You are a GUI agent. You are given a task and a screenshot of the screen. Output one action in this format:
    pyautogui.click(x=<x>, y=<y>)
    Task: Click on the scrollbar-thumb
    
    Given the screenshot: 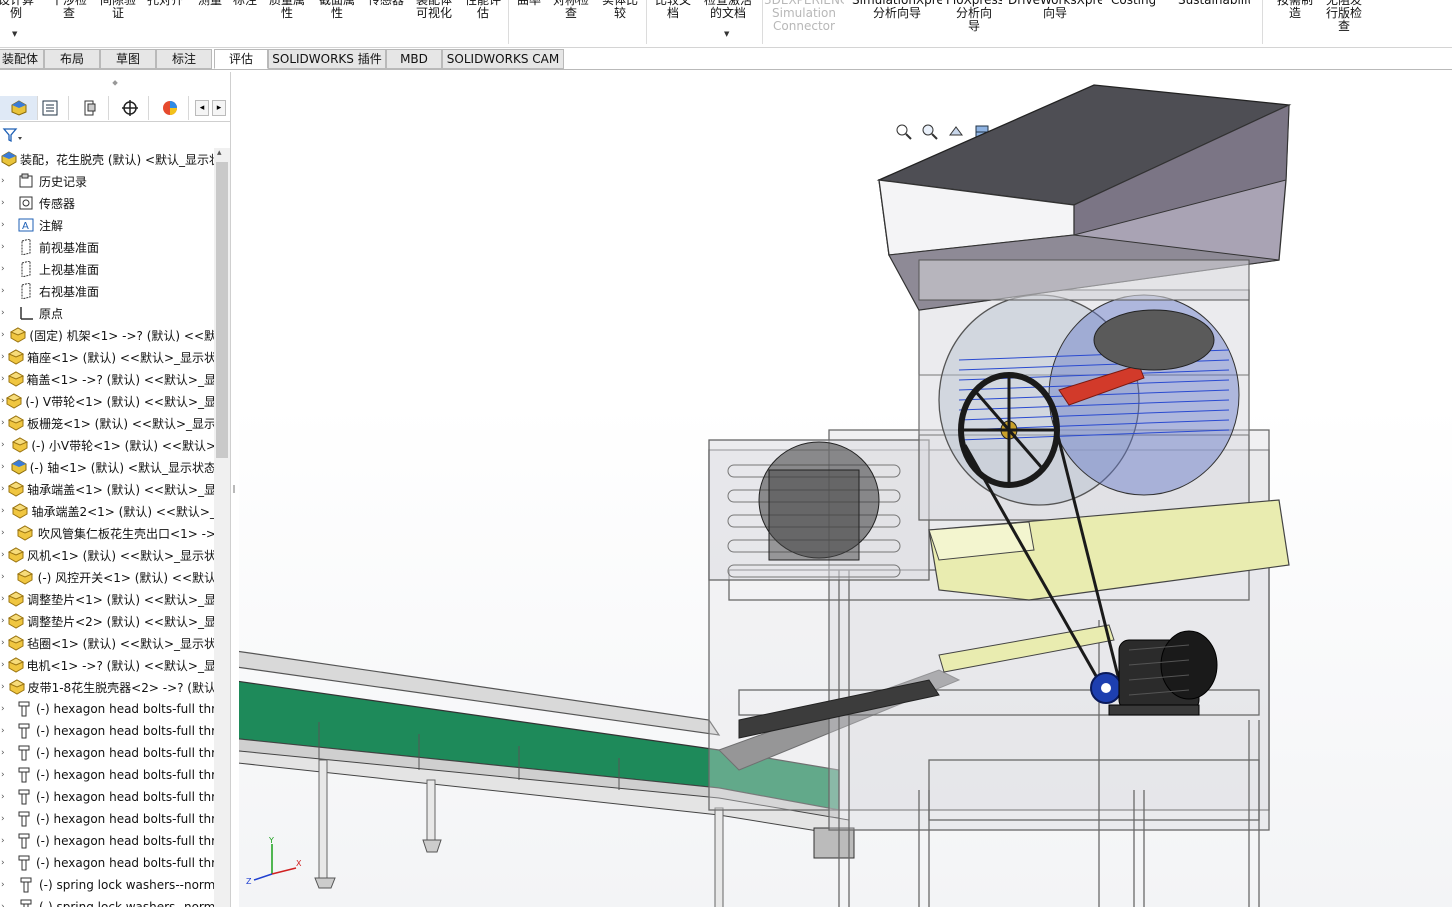 What is the action you would take?
    pyautogui.click(x=222, y=310)
    